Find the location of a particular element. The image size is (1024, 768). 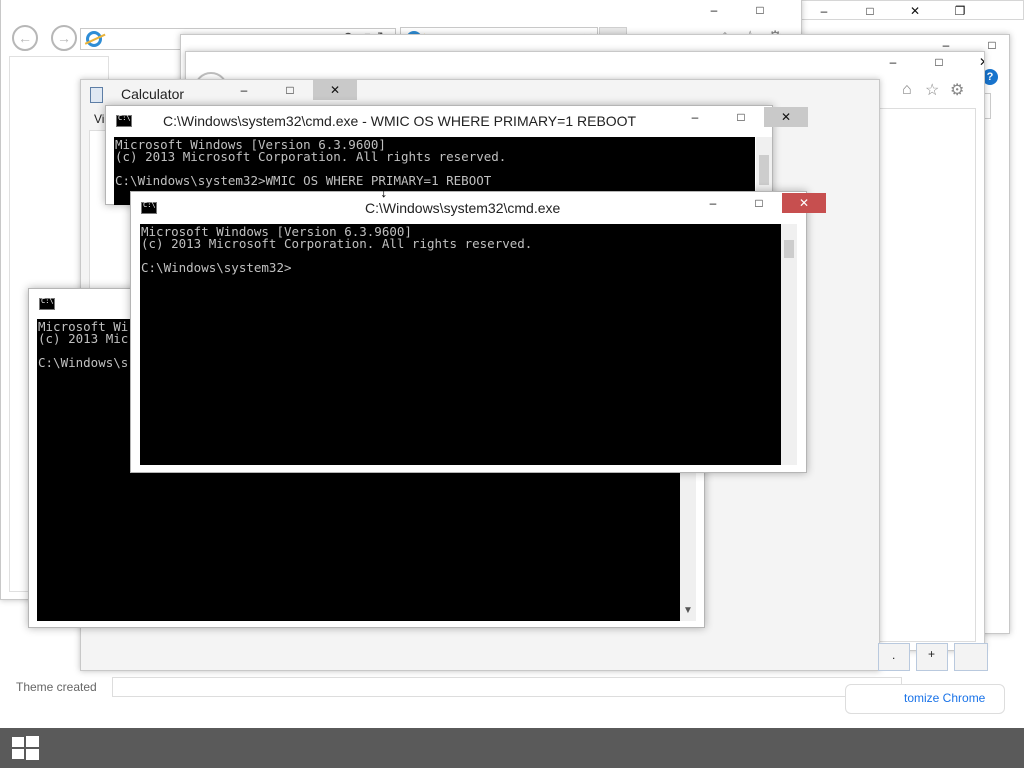

back-arrow-icon: ← is located at coordinates (25, 38).